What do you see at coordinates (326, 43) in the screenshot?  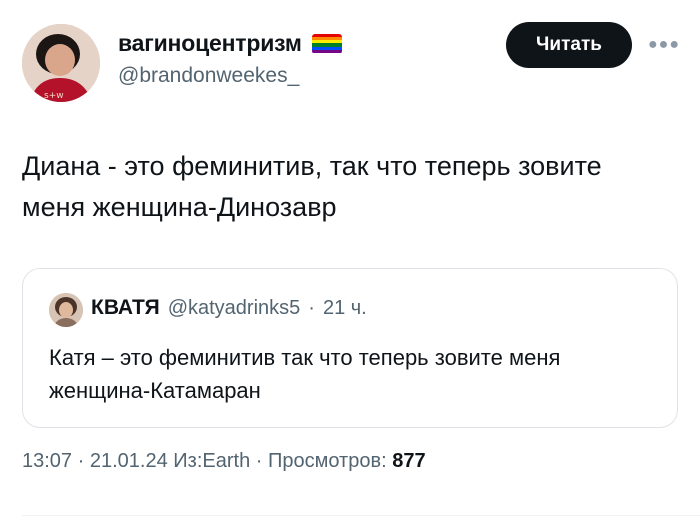 I see `rainbow-flag-icon` at bounding box center [326, 43].